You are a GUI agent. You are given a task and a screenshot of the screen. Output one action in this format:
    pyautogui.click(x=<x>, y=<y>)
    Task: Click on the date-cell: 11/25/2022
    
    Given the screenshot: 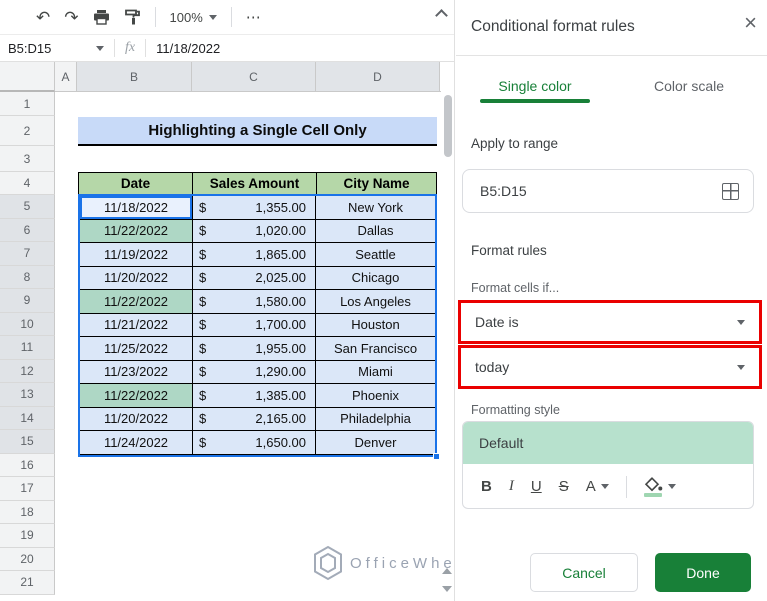 What is the action you would take?
    pyautogui.click(x=136, y=349)
    